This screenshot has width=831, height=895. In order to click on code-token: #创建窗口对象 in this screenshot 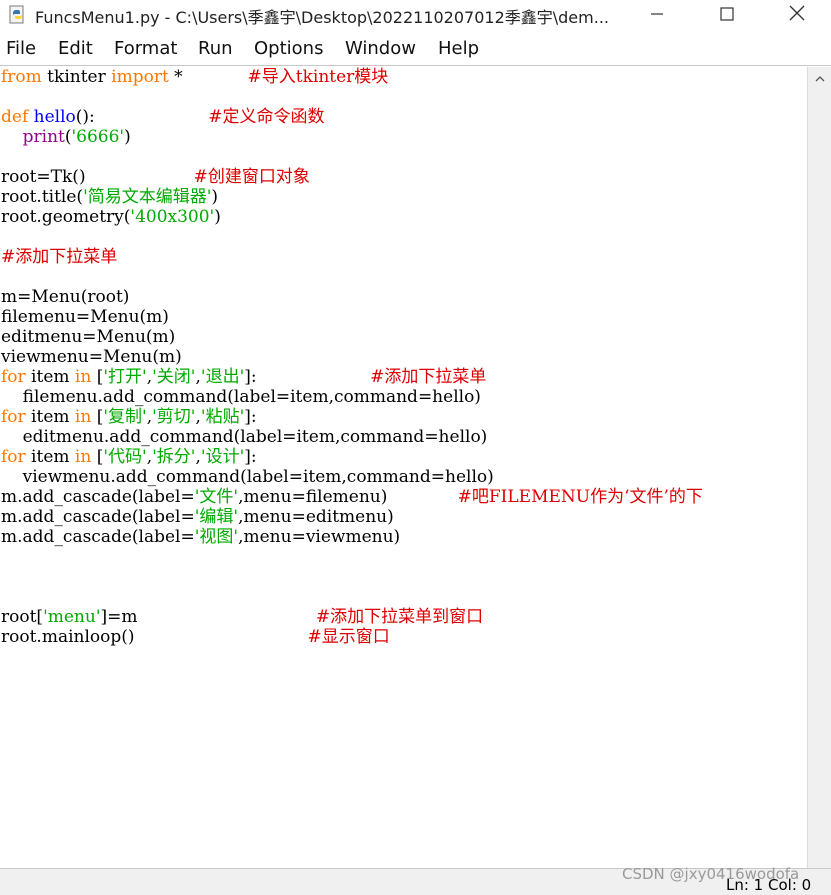, I will do `click(251, 177)`.